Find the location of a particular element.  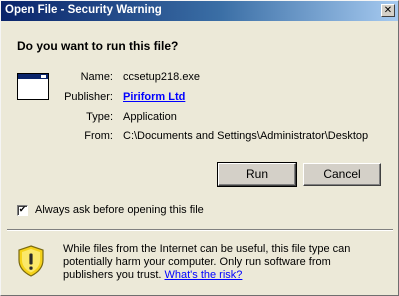

close-icon: ✕ is located at coordinates (388, 10).